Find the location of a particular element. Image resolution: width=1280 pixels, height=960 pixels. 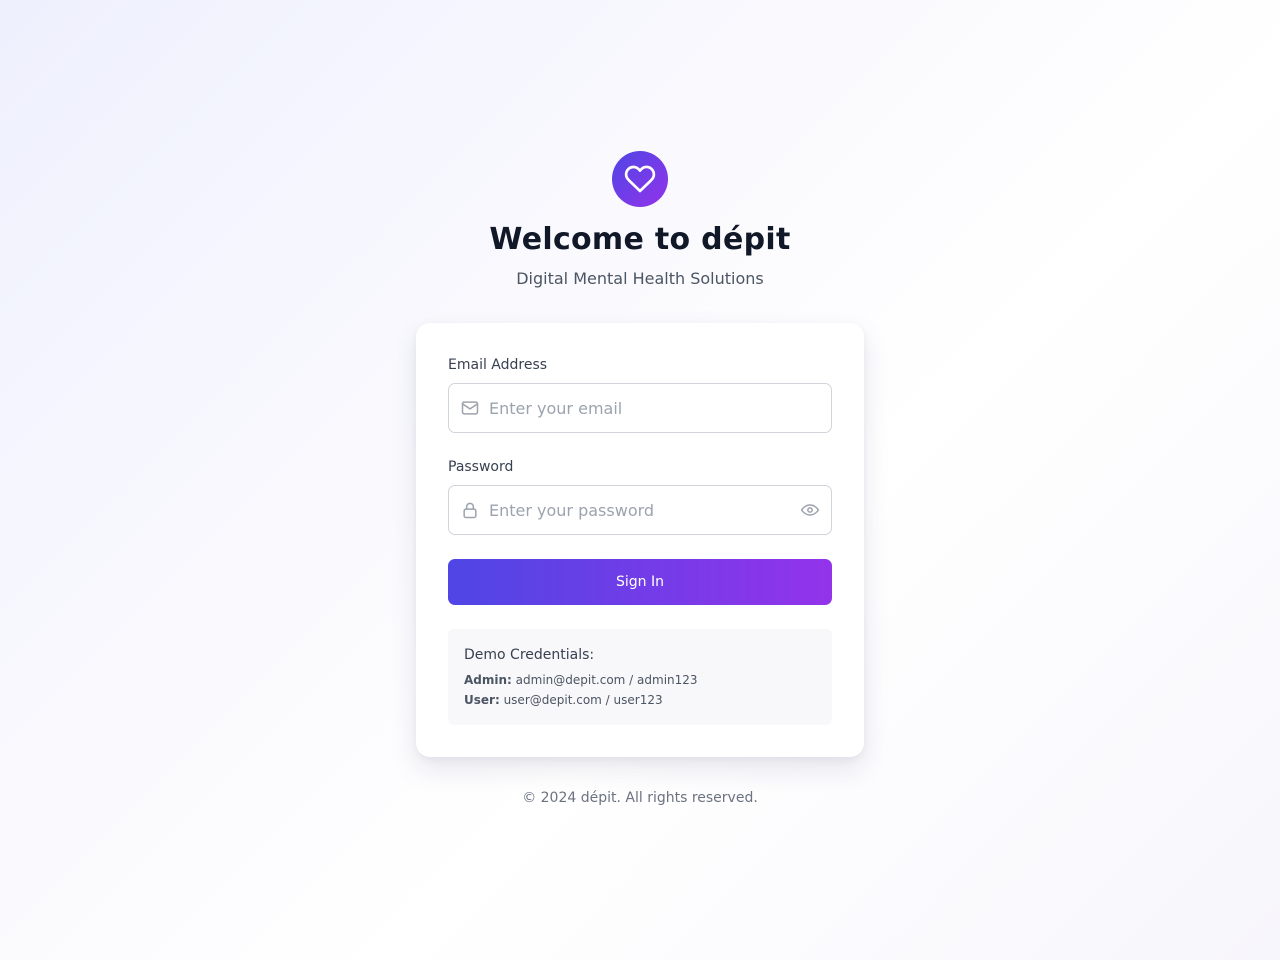

demo-admin-value: admin@depit.com / admin123 is located at coordinates (606, 680).